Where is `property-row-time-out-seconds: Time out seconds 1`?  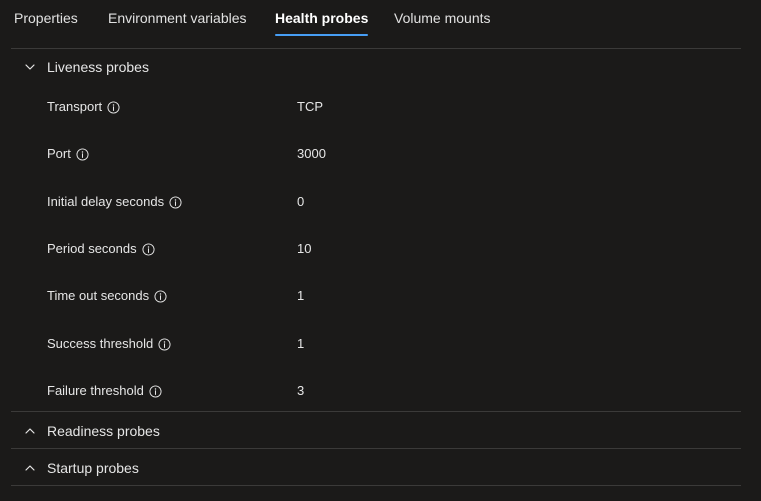 property-row-time-out-seconds: Time out seconds 1 is located at coordinates (380, 296).